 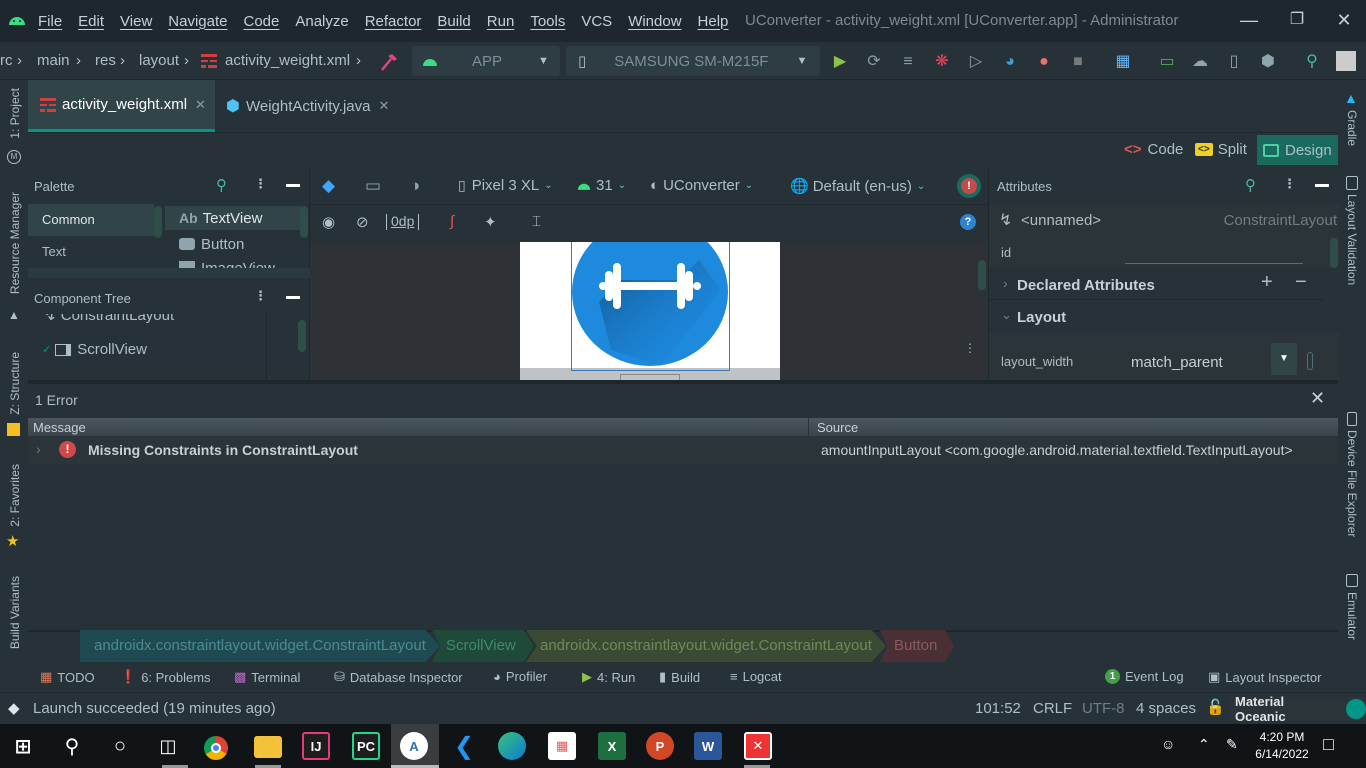 What do you see at coordinates (1177, 362) in the screenshot?
I see `layout-width-value: match_parent` at bounding box center [1177, 362].